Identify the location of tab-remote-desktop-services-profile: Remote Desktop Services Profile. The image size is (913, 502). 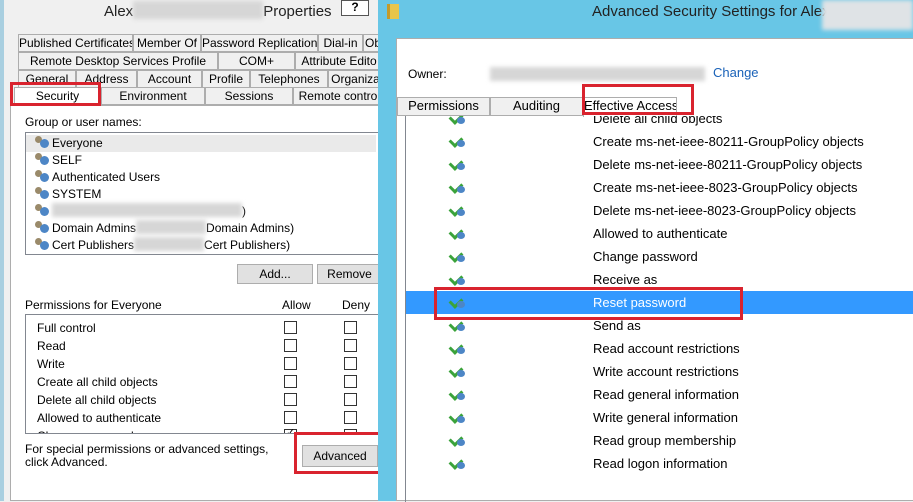
(118, 61).